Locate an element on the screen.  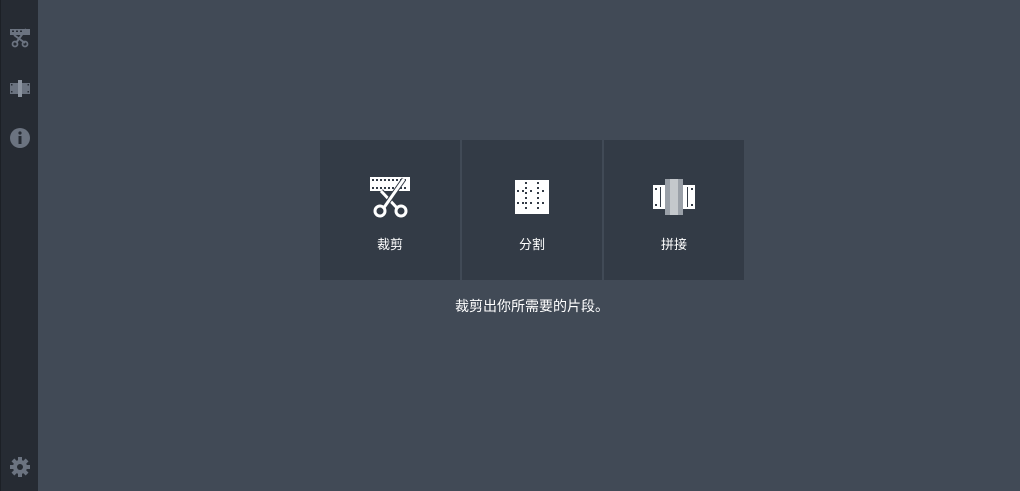
join-card: 拼接 is located at coordinates (674, 210).